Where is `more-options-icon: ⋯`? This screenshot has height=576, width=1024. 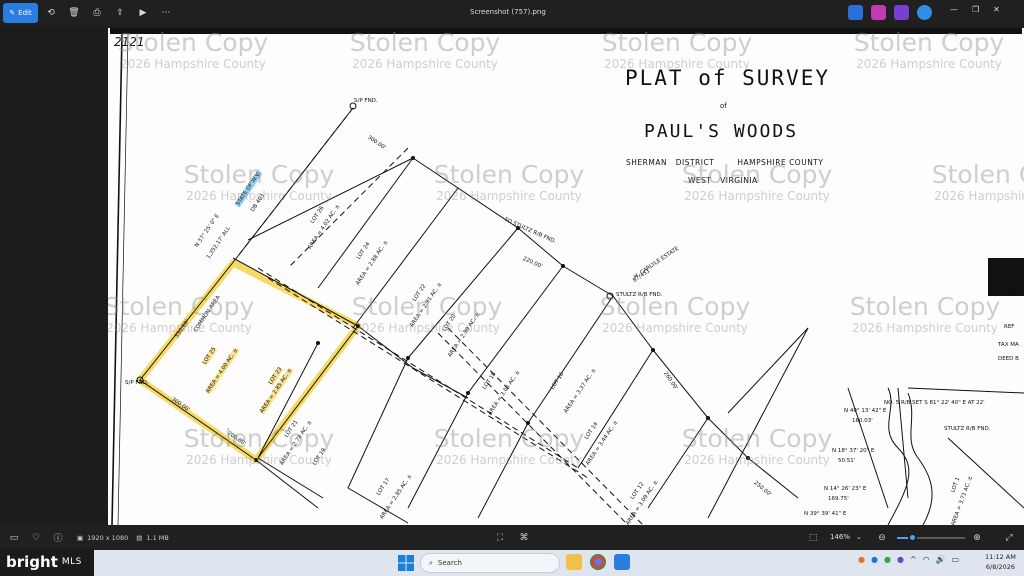
more-options-icon: ⋯ is located at coordinates (166, 13).